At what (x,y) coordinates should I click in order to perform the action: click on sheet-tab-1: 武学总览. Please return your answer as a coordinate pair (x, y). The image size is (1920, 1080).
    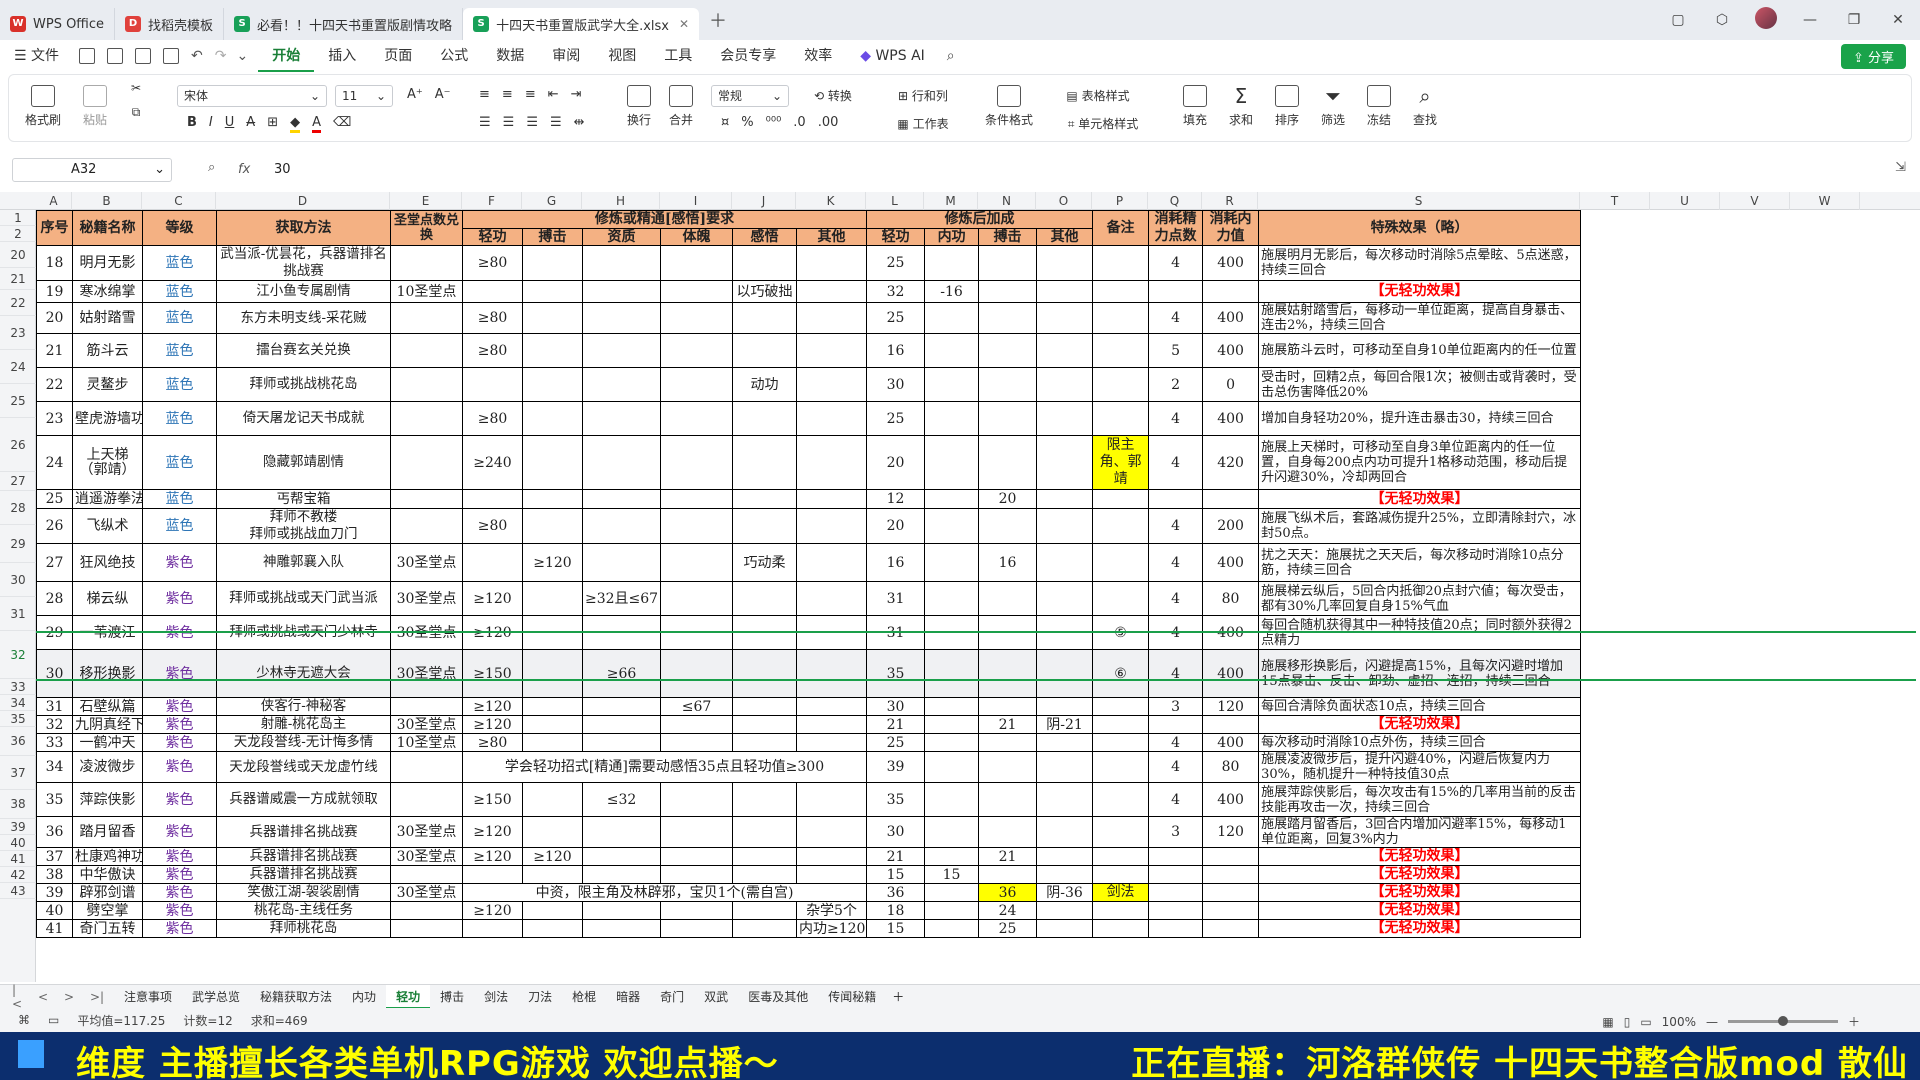
    Looking at the image, I should click on (216, 997).